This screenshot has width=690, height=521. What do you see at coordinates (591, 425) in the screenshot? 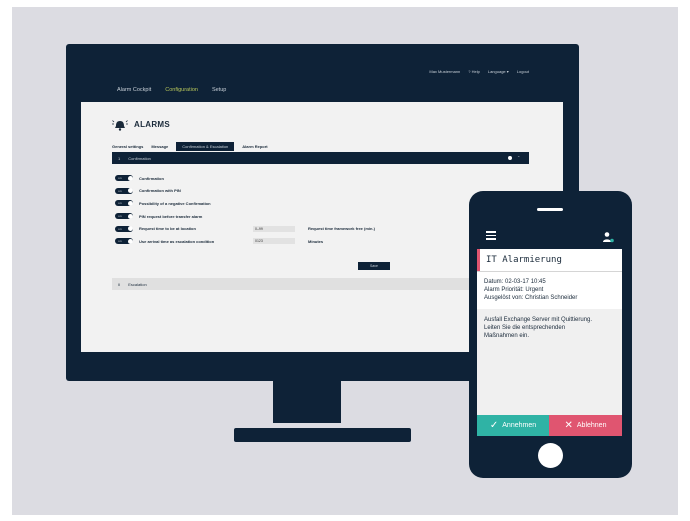
I see `reject-label: Ablehnen` at bounding box center [591, 425].